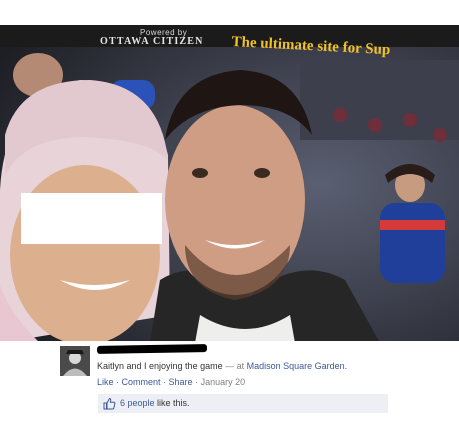  What do you see at coordinates (181, 382) in the screenshot?
I see `share-link: Share` at bounding box center [181, 382].